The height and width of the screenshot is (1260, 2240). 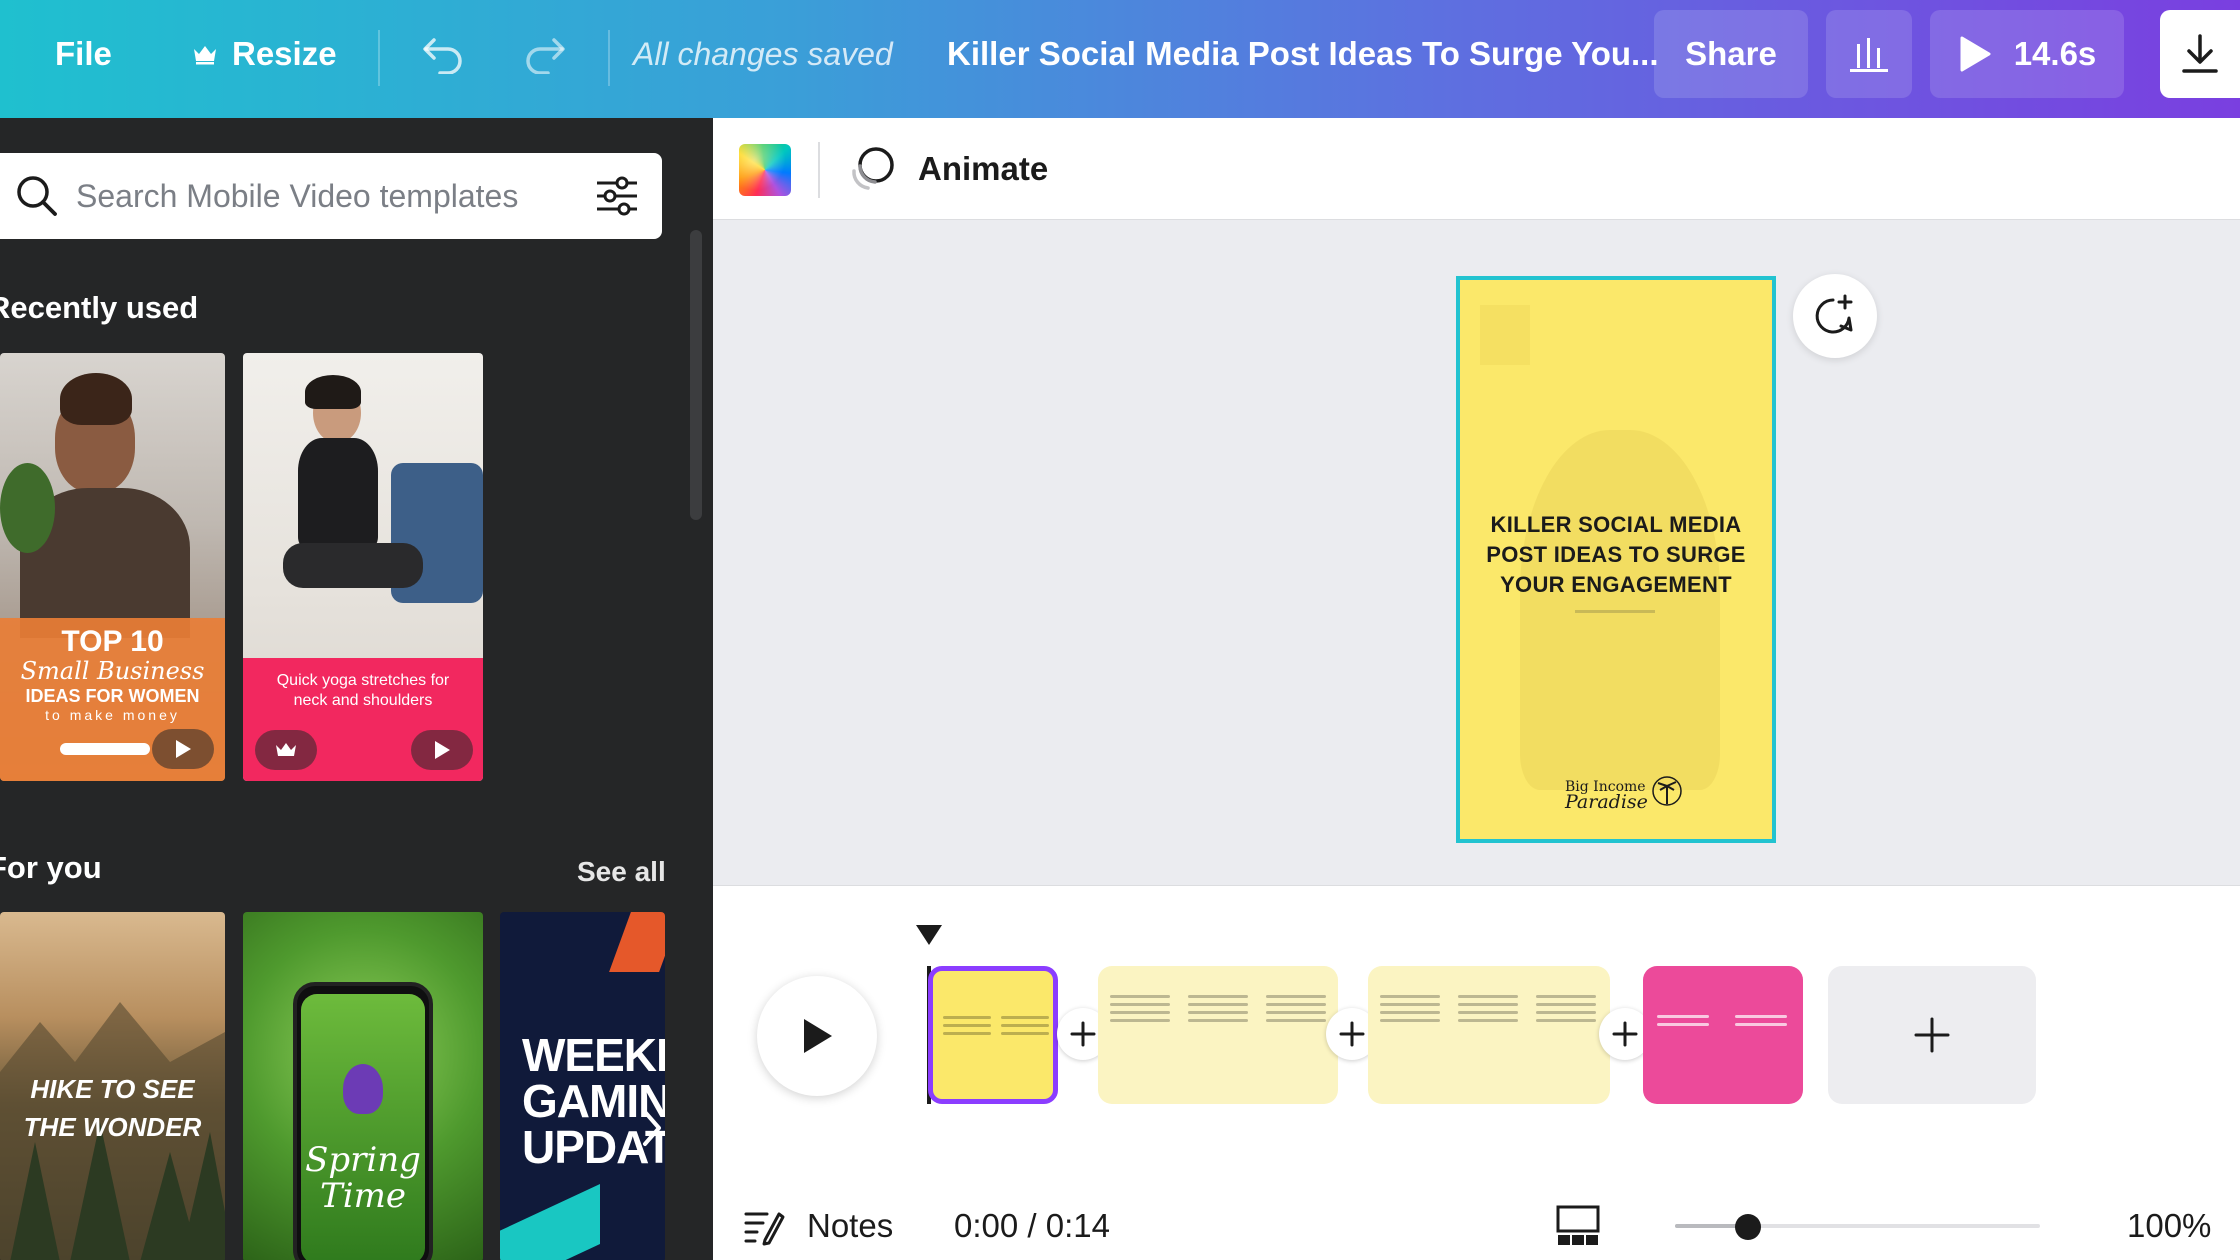 I want to click on plant-shape, so click(x=27, y=508).